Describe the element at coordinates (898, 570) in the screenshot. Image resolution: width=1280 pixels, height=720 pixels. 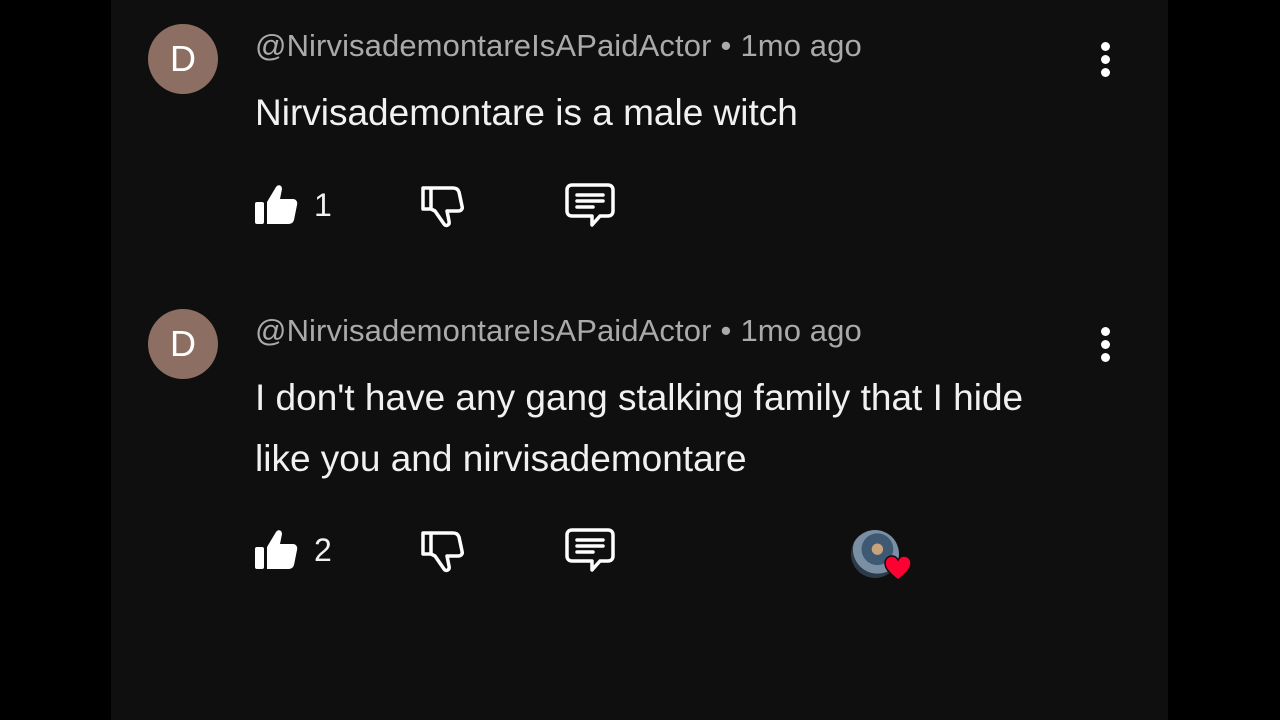
I see `heart-icon` at that location.